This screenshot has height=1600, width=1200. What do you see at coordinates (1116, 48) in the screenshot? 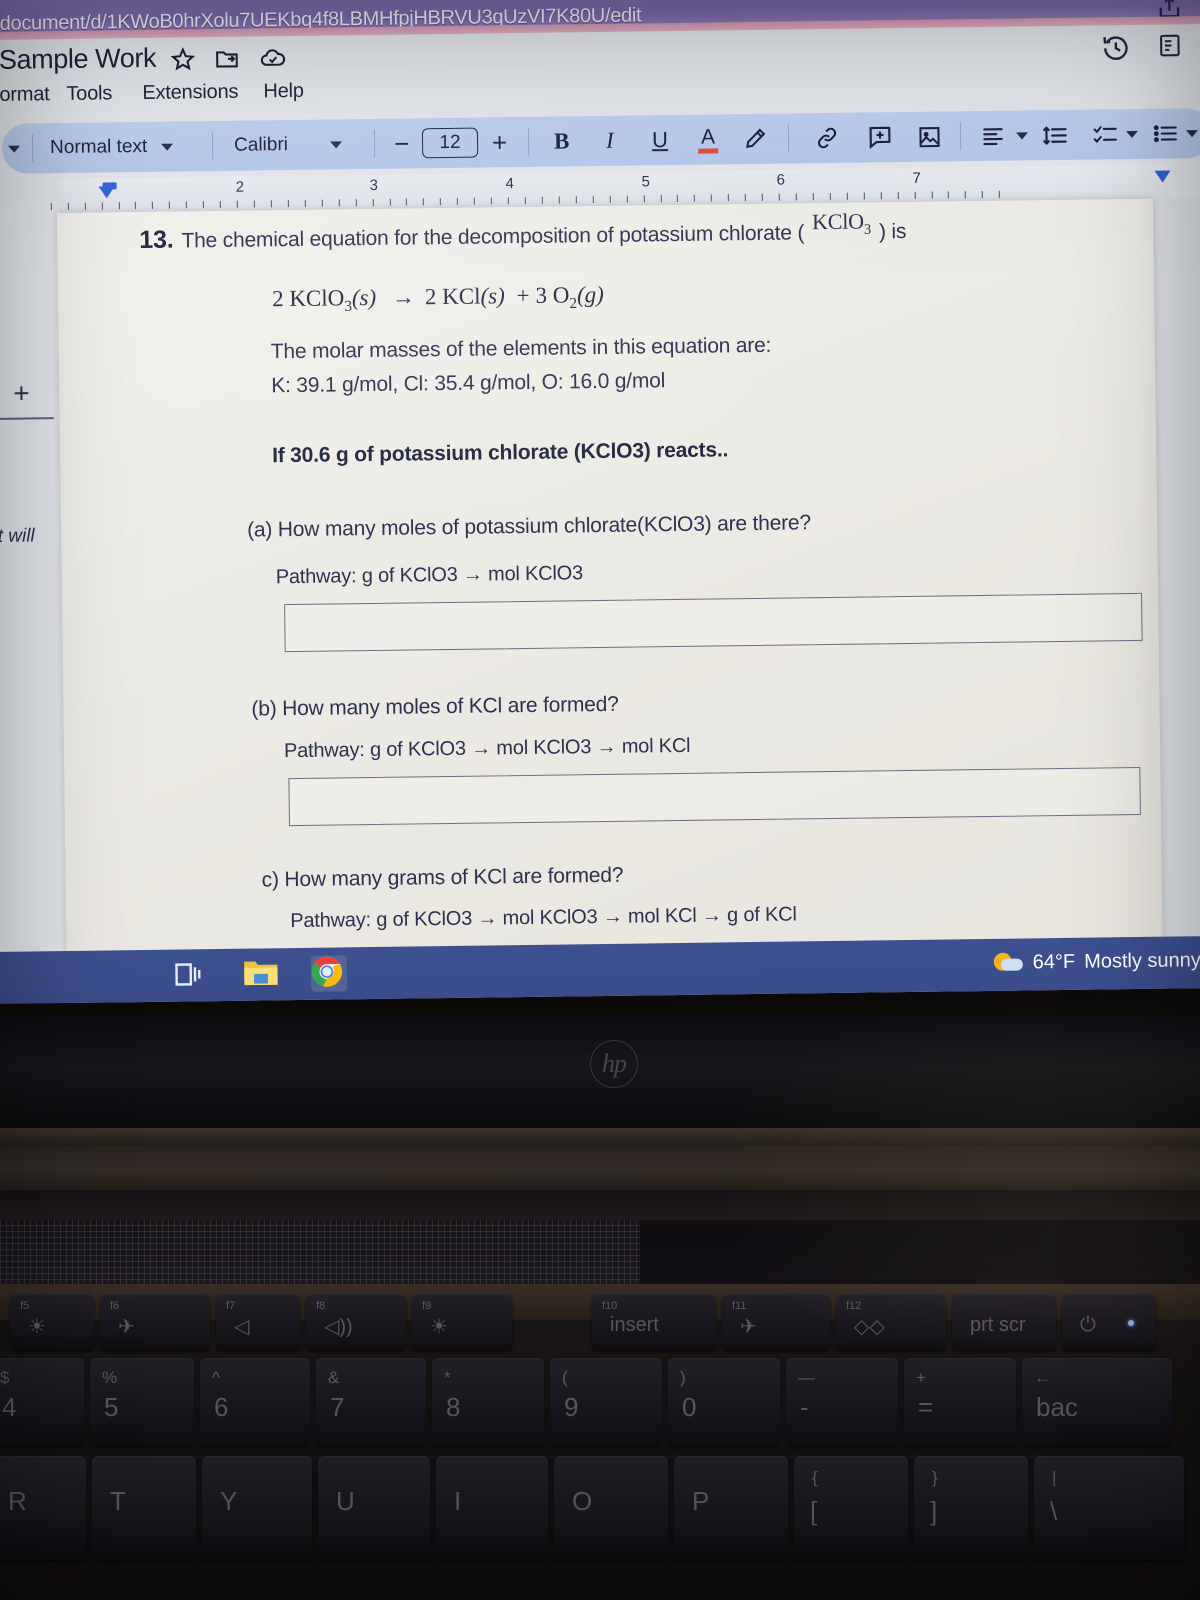
I see `version-history-icon` at bounding box center [1116, 48].